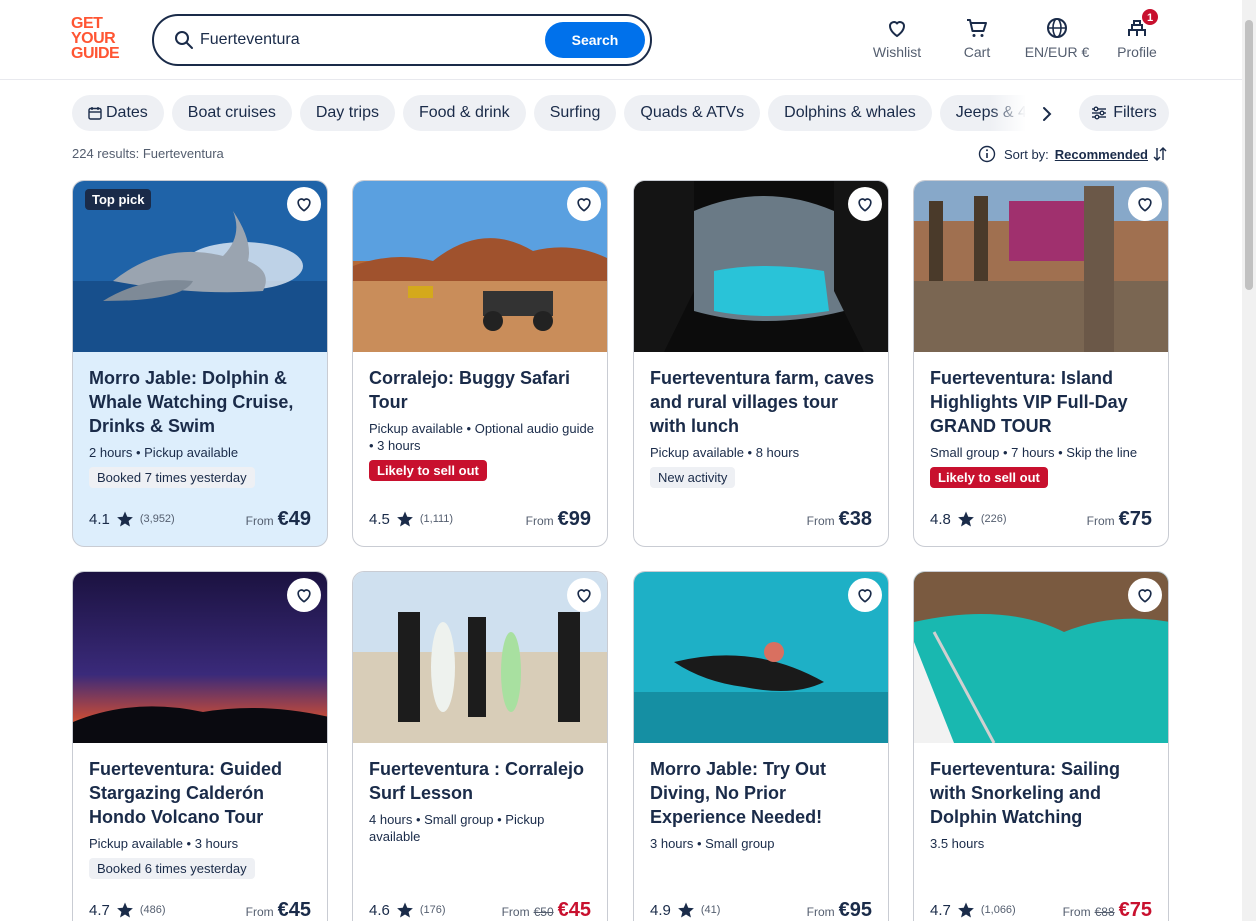 The image size is (1256, 921). Describe the element at coordinates (897, 52) in the screenshot. I see `wishlist-label: Wishlist` at that location.